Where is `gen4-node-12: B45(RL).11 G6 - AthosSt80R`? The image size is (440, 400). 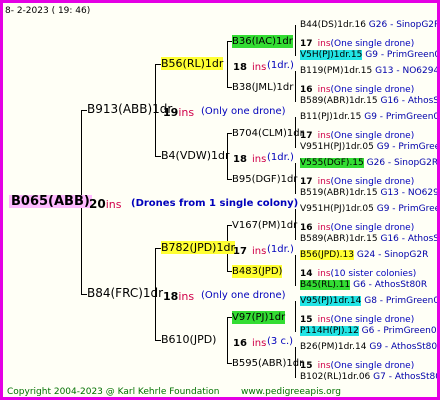 gen4-node-12: B45(RL).11 G6 - AthosSt80R is located at coordinates (363, 285).